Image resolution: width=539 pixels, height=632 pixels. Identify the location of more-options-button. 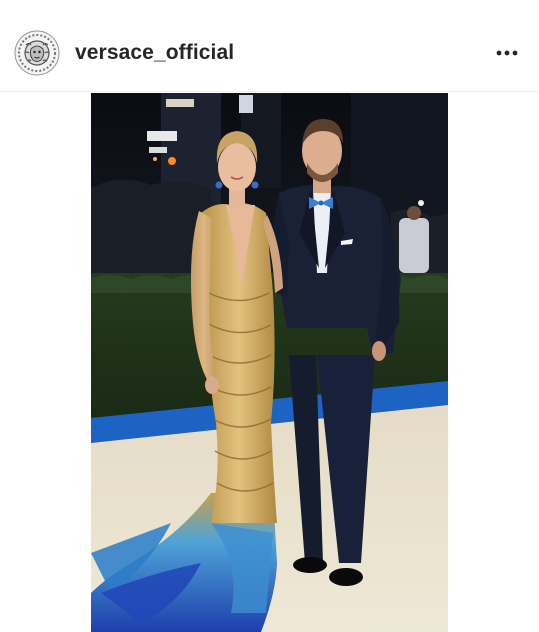
(507, 53).